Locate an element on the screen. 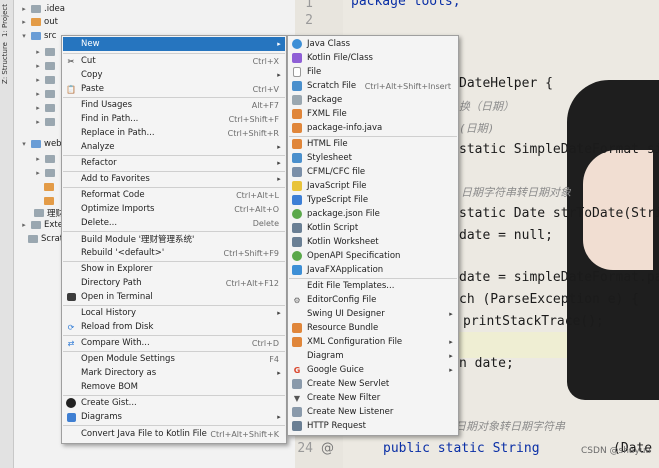 This screenshot has height=468, width=659. menu-item-create-new-servlet: Create New Servlet is located at coordinates (373, 384).